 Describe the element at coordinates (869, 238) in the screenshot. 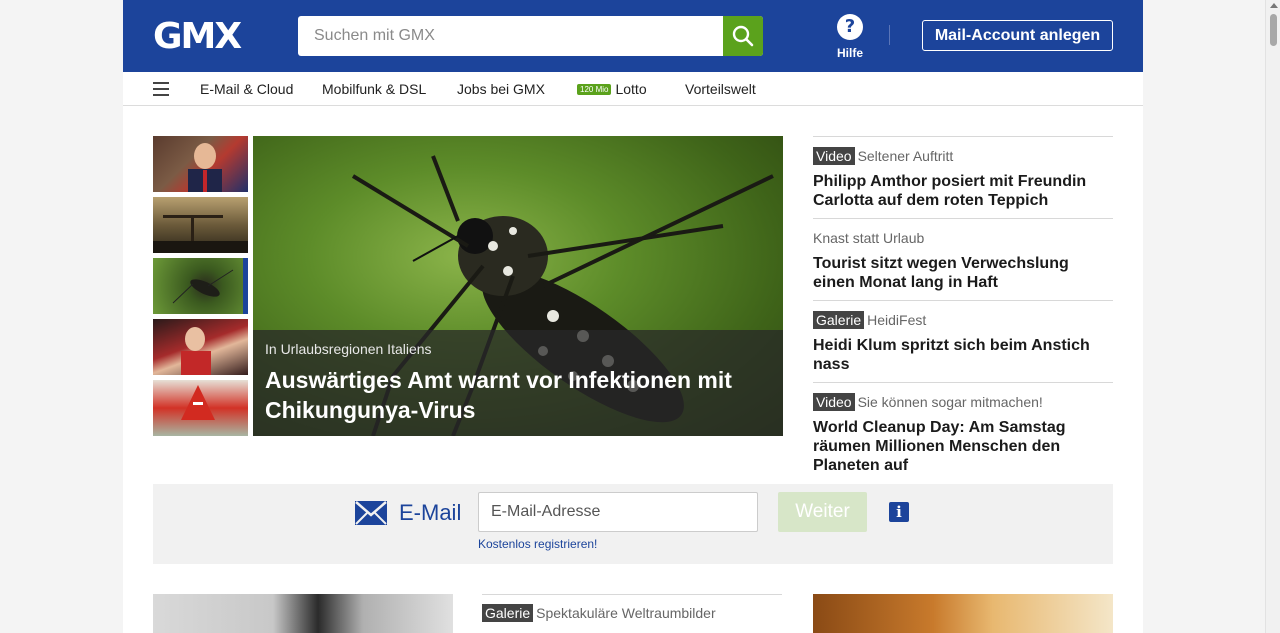

I see `teaser-kicker: Knast statt Urlaub` at that location.